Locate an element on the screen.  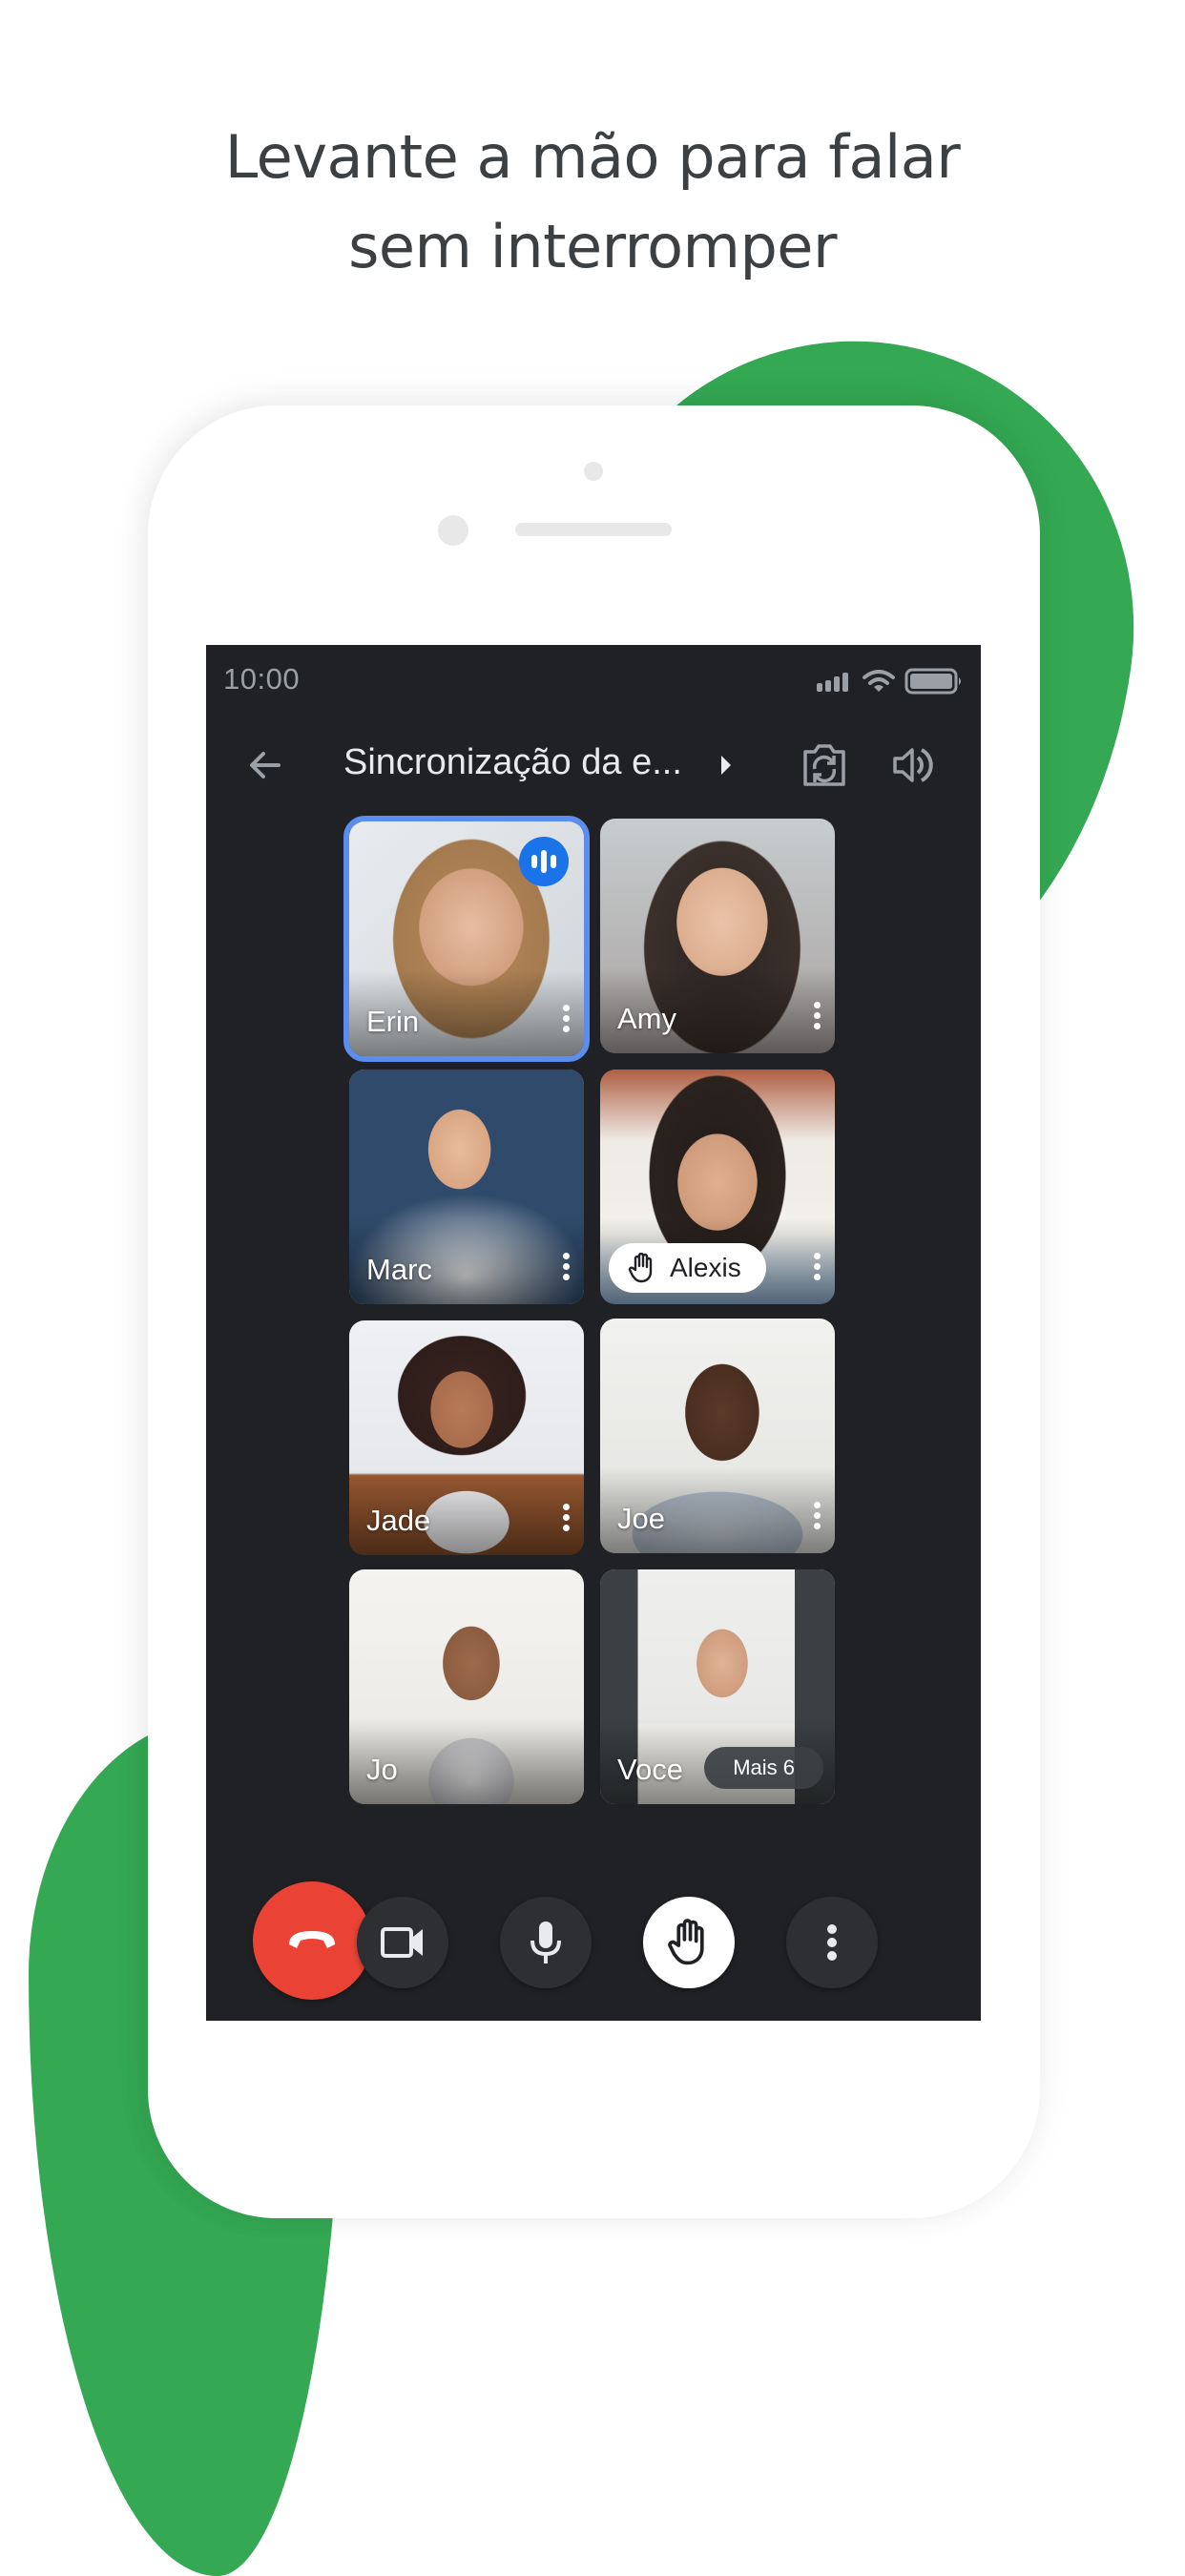
phone-sensor is located at coordinates (453, 530).